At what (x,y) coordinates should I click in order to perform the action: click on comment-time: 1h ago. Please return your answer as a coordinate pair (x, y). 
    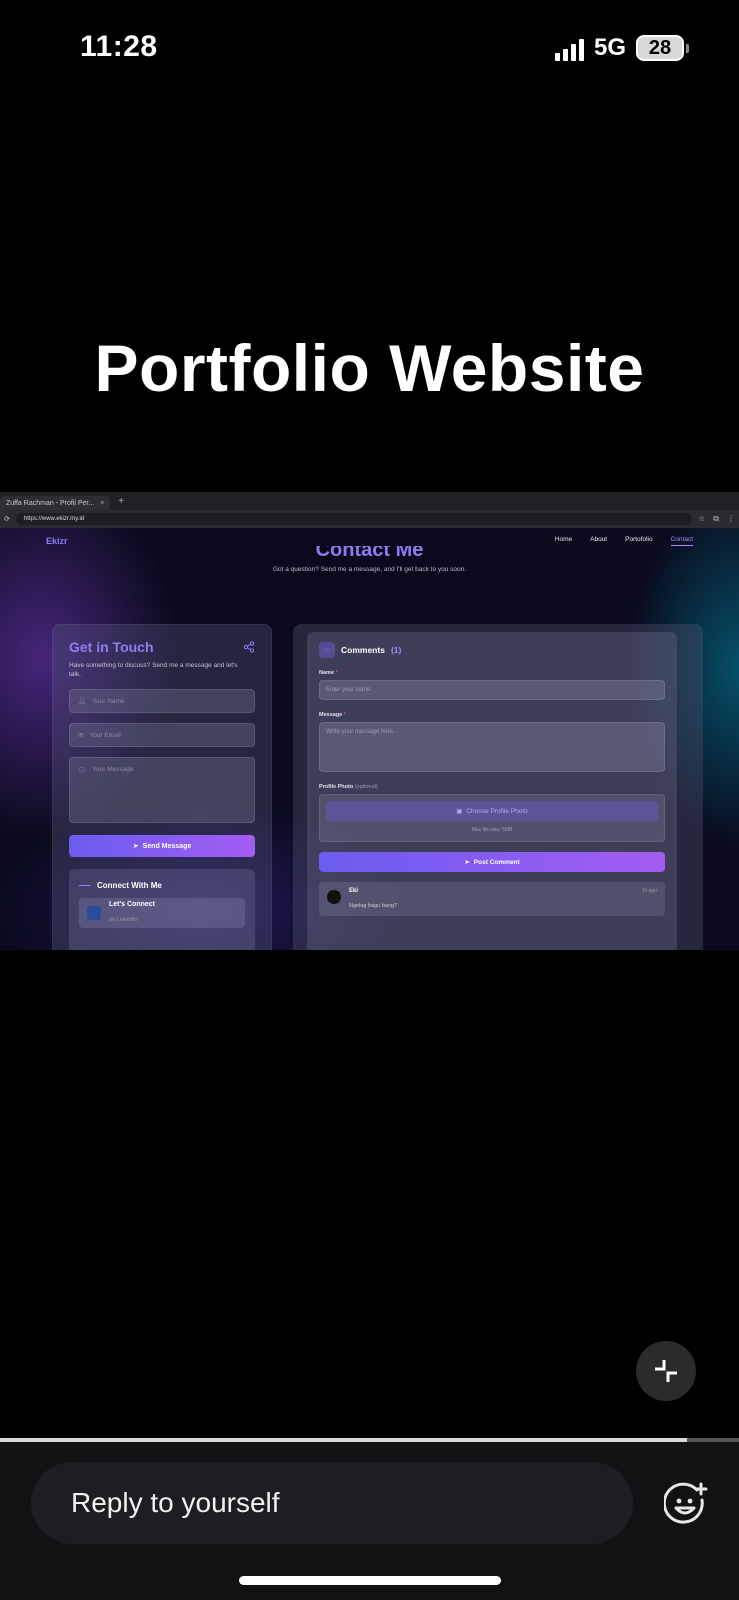
    Looking at the image, I should click on (649, 891).